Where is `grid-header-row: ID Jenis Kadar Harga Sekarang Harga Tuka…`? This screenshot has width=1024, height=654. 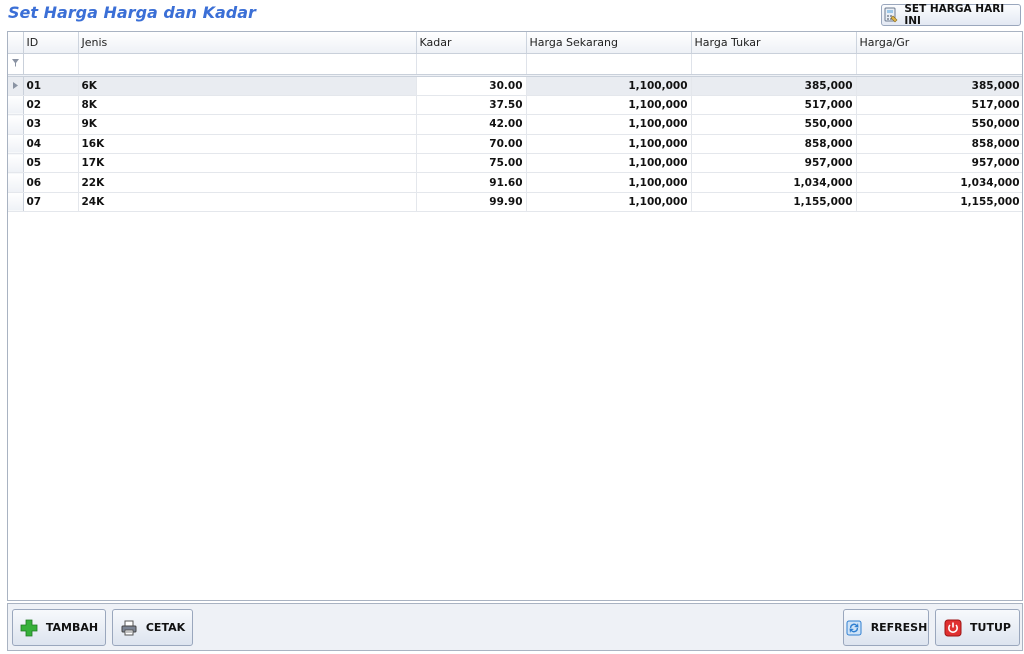
grid-header-row: ID Jenis Kadar Harga Sekarang Harga Tuka… is located at coordinates (515, 43).